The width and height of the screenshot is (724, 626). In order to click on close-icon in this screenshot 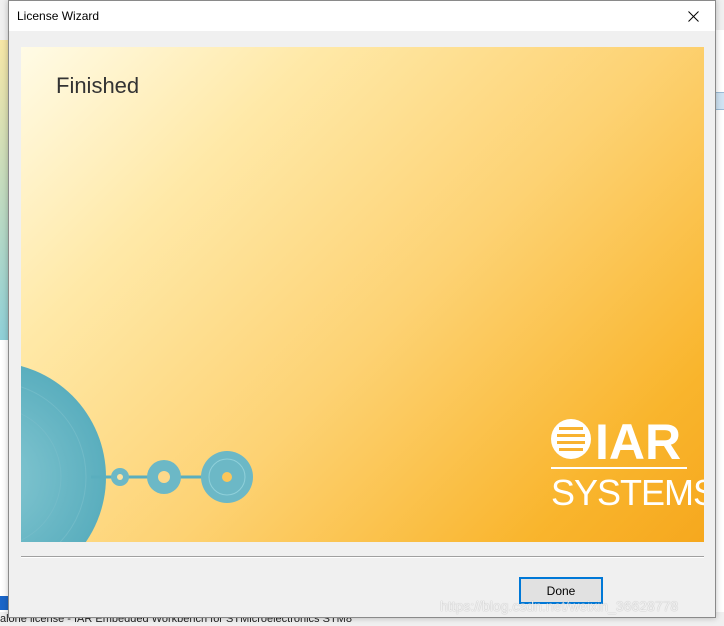, I will do `click(693, 16)`.